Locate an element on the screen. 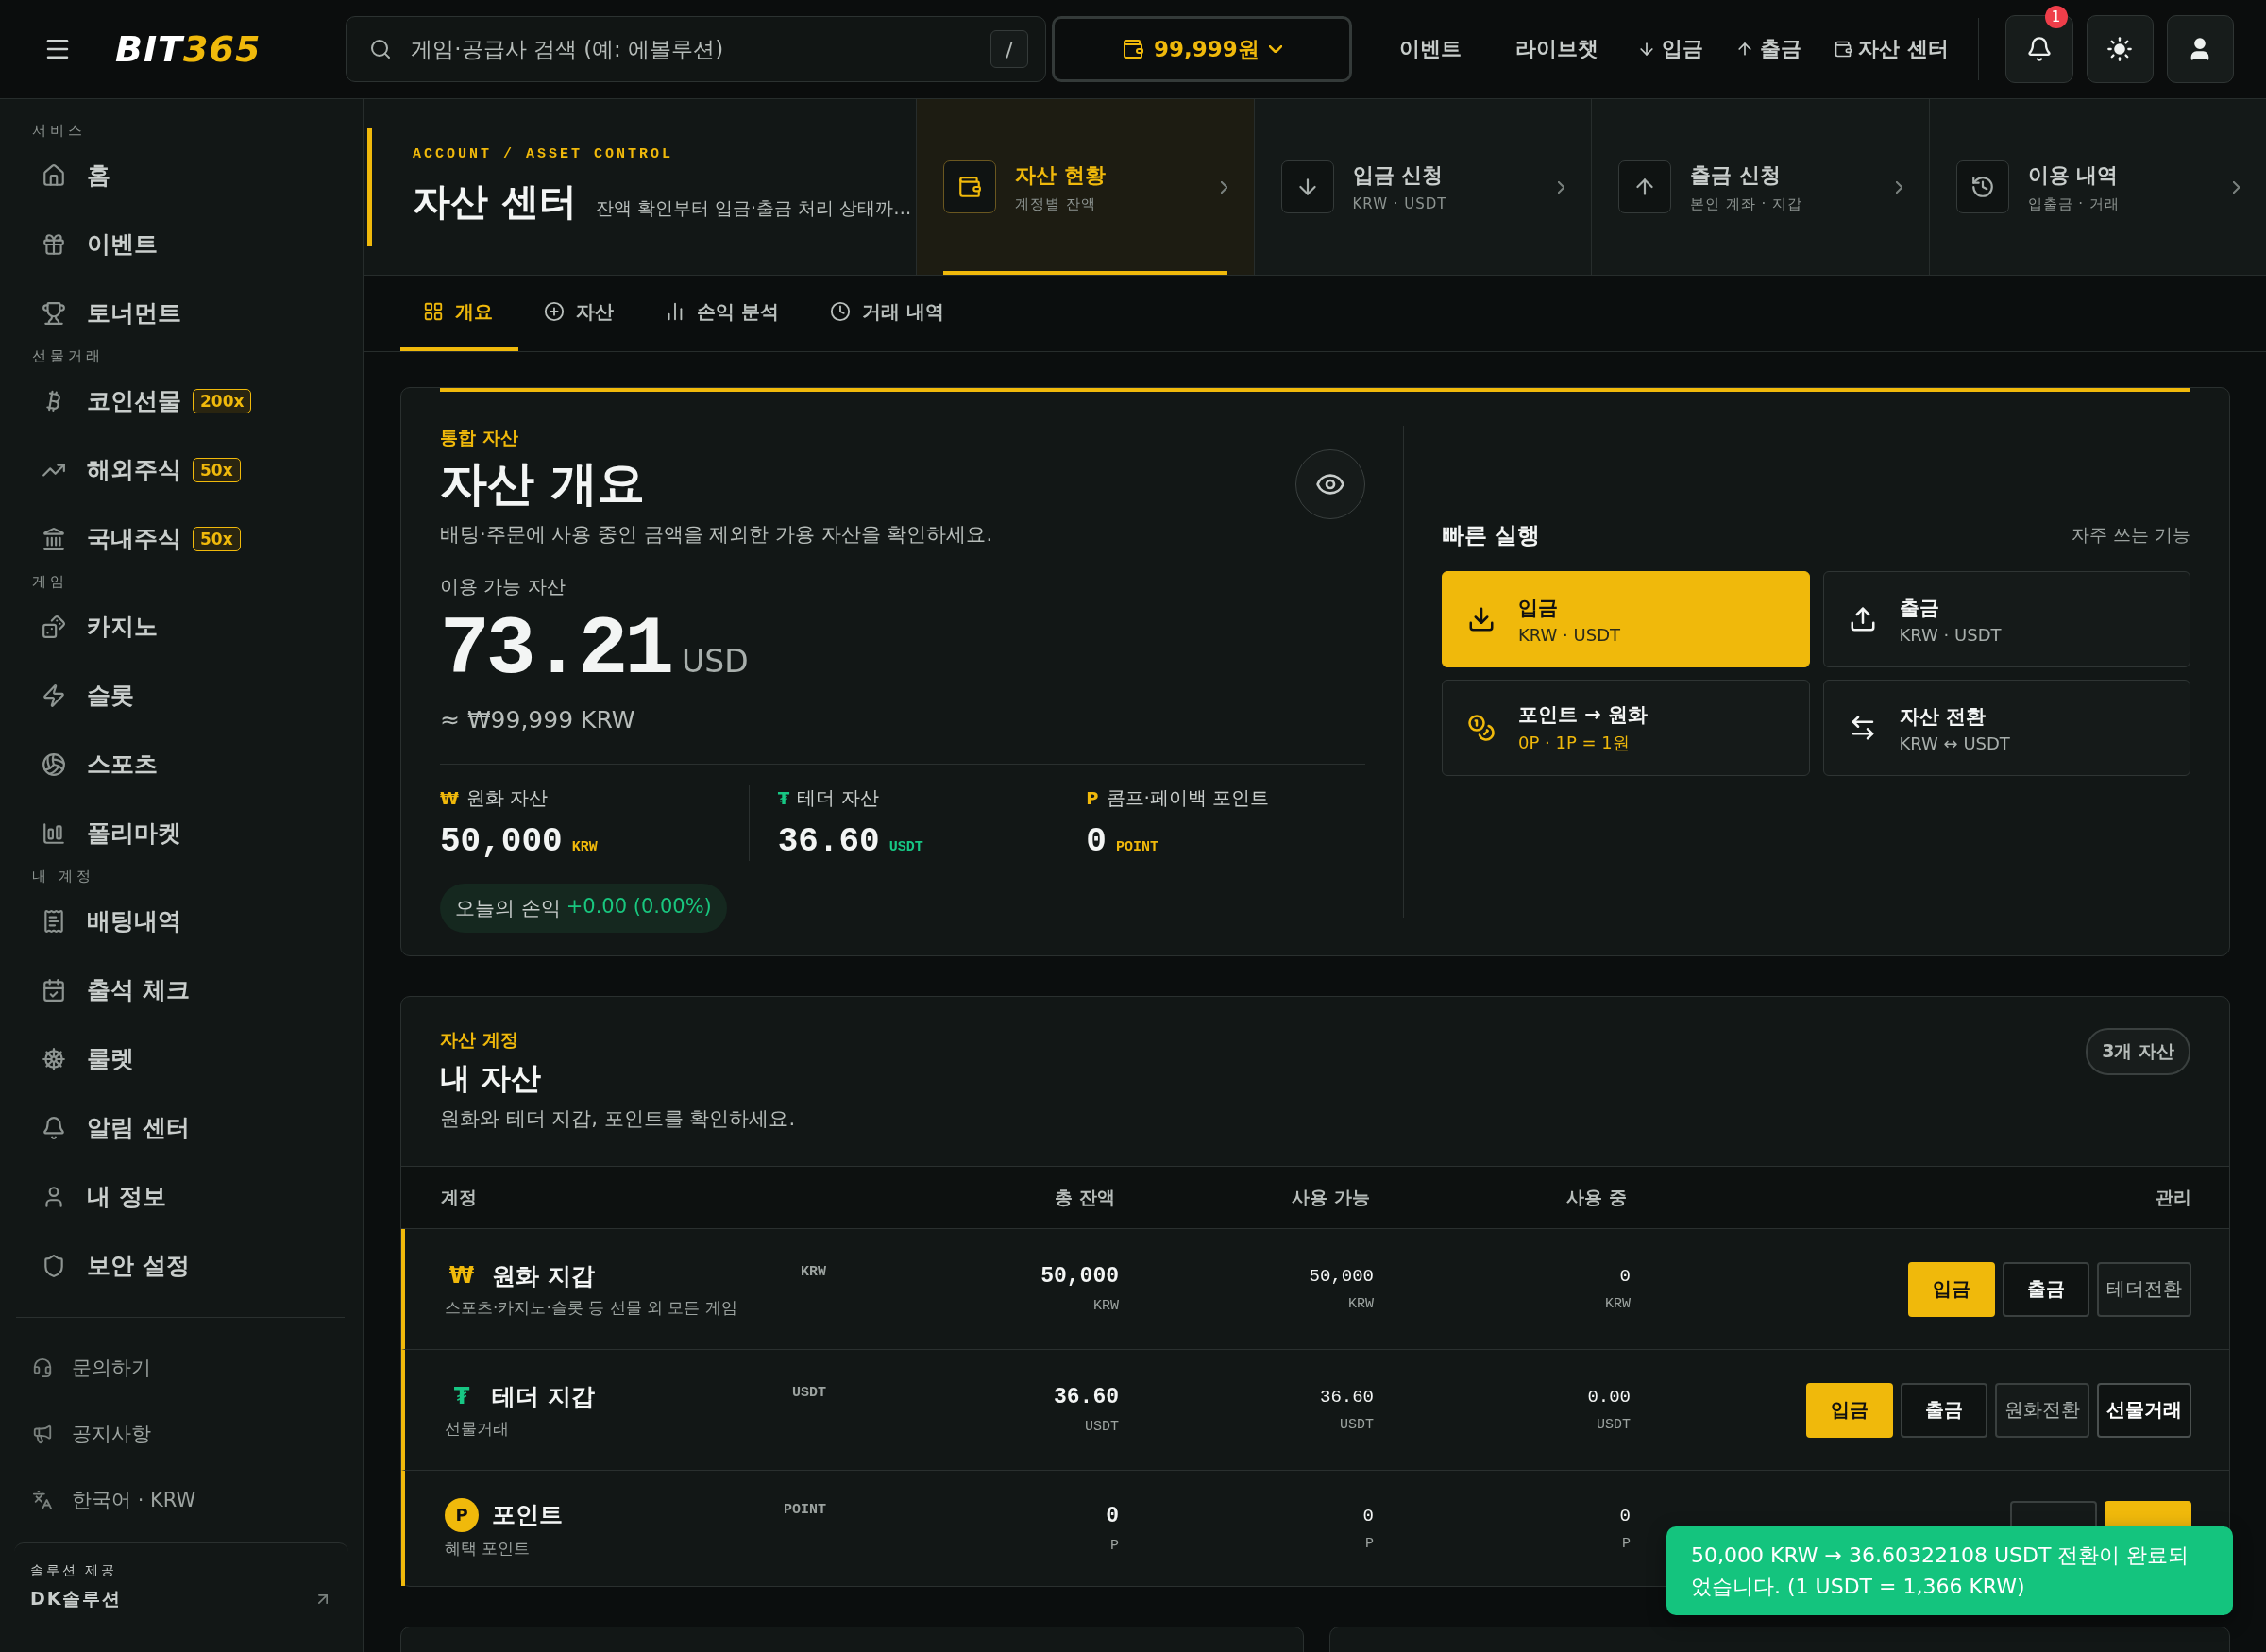  sidebar-item-label: 코인선물 is located at coordinates (134, 401).